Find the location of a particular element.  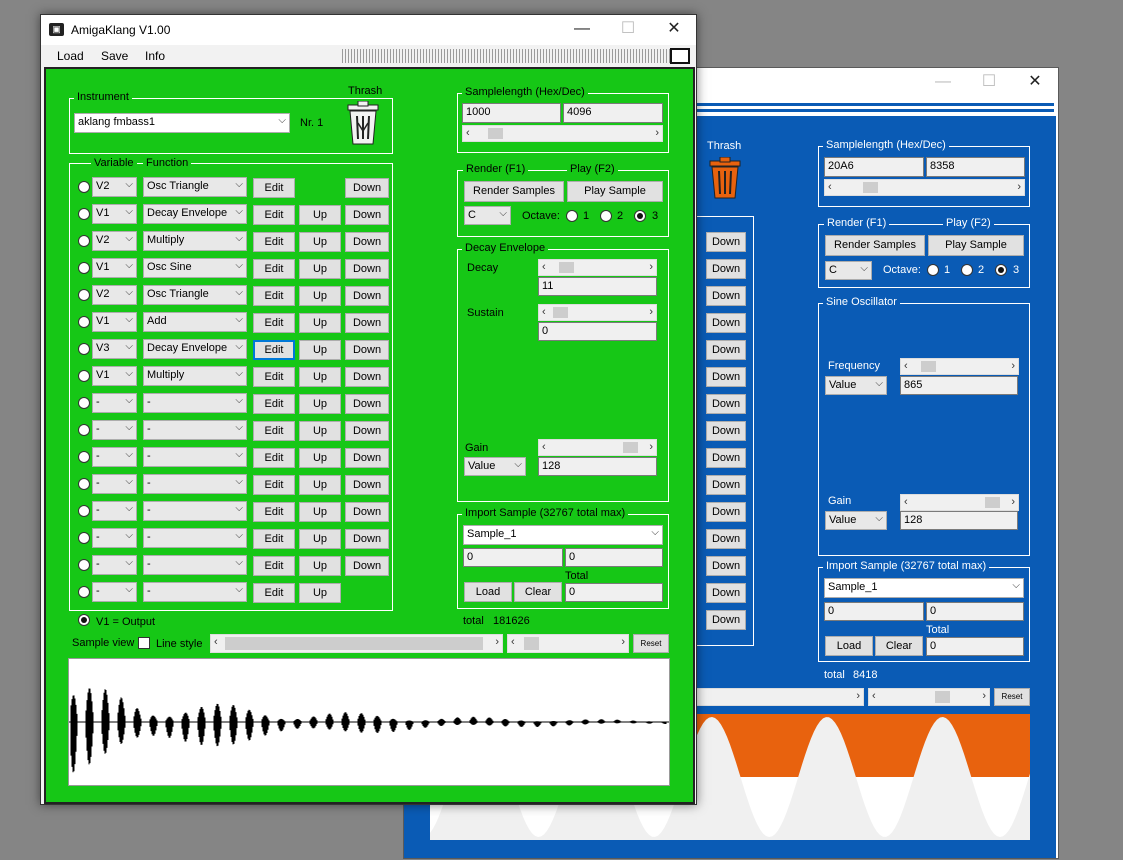

back-note-select: C ⌵ is located at coordinates (848, 270).